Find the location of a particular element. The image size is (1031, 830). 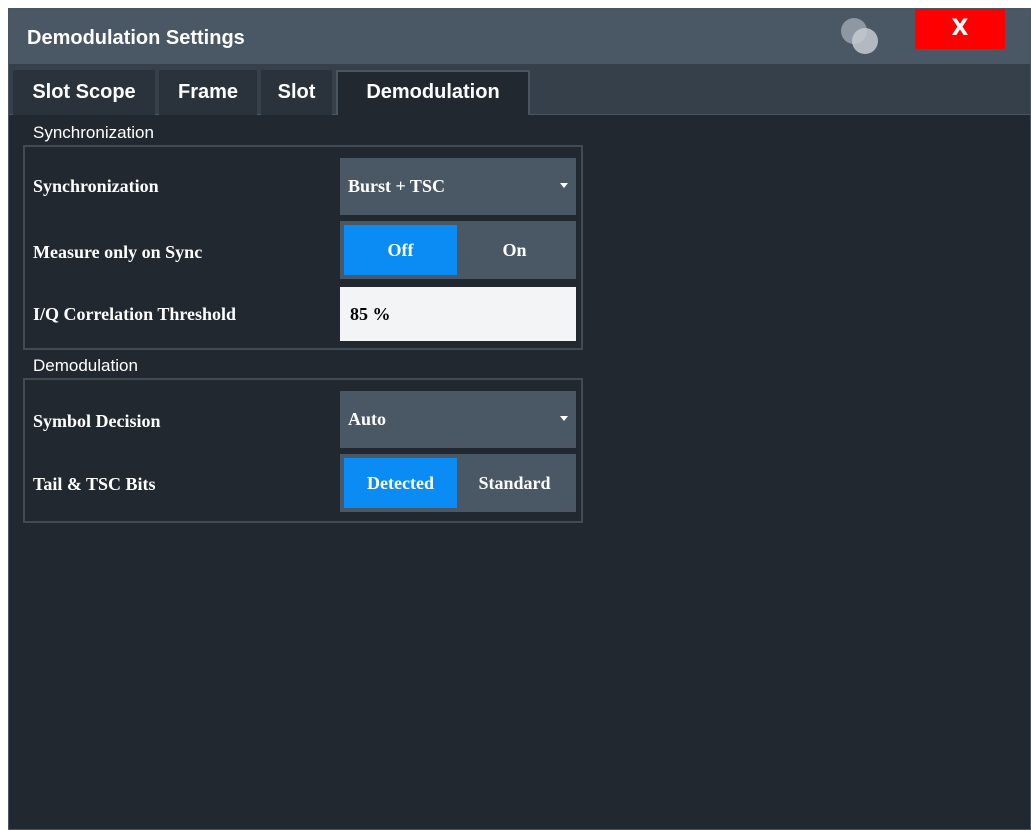

symbol-decision-label: Symbol Decision is located at coordinates (97, 421).